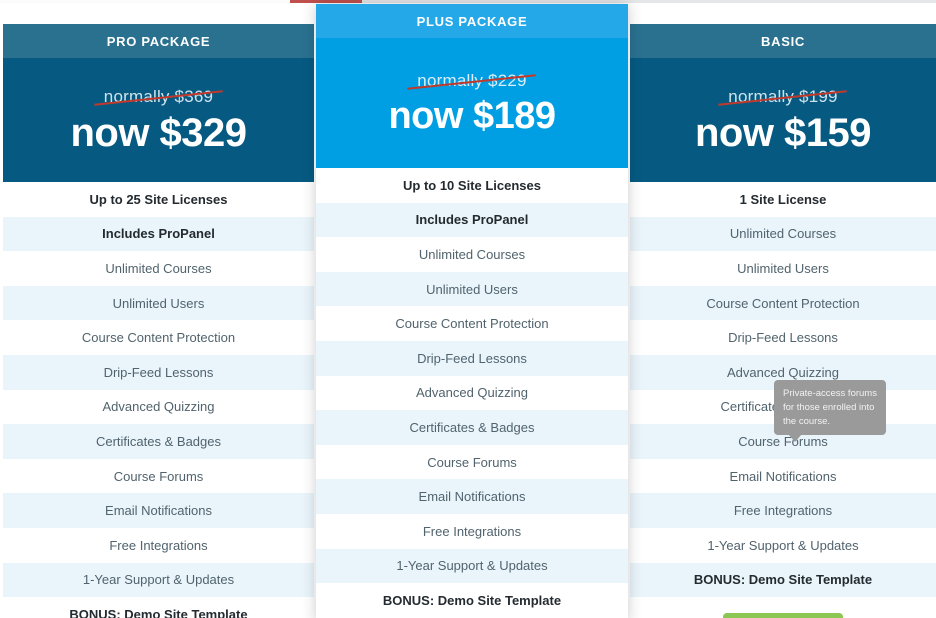 This screenshot has width=936, height=618. What do you see at coordinates (783, 615) in the screenshot?
I see `buy-now-button-basic` at bounding box center [783, 615].